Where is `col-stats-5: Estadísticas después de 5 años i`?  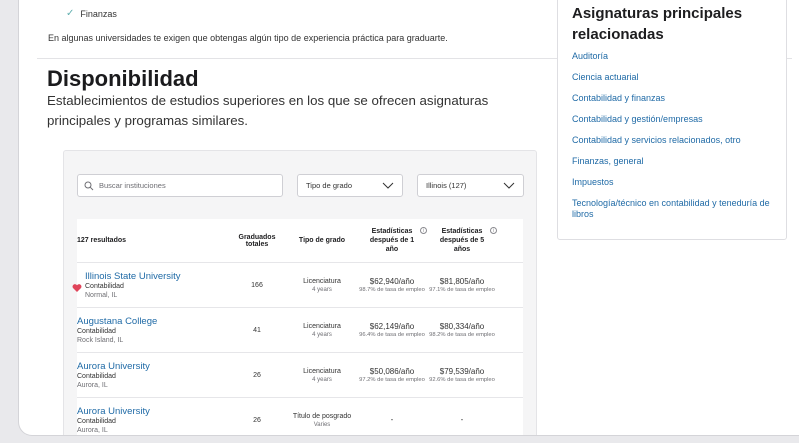 col-stats-5: Estadísticas después de 5 años i is located at coordinates (462, 240).